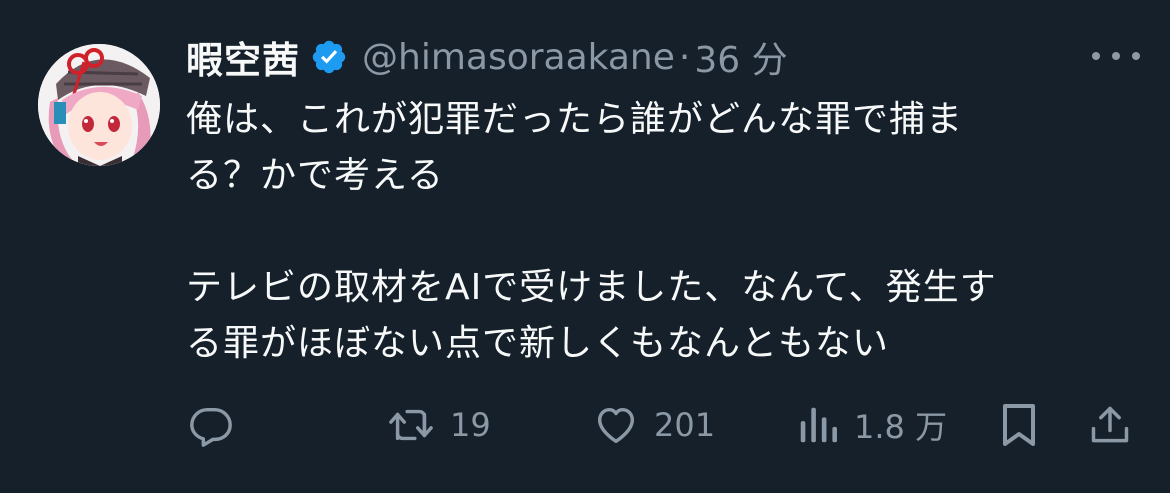 This screenshot has width=1170, height=493. I want to click on share-icon, so click(1110, 424).